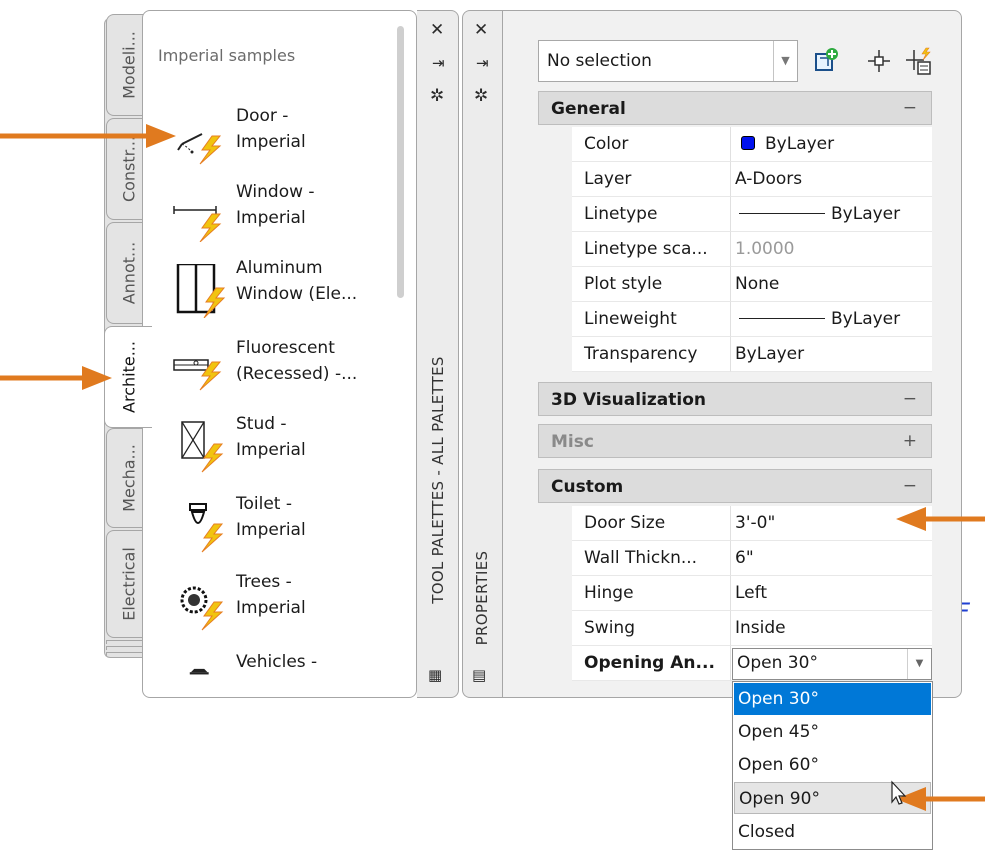  What do you see at coordinates (748, 143) in the screenshot?
I see `color-swatch` at bounding box center [748, 143].